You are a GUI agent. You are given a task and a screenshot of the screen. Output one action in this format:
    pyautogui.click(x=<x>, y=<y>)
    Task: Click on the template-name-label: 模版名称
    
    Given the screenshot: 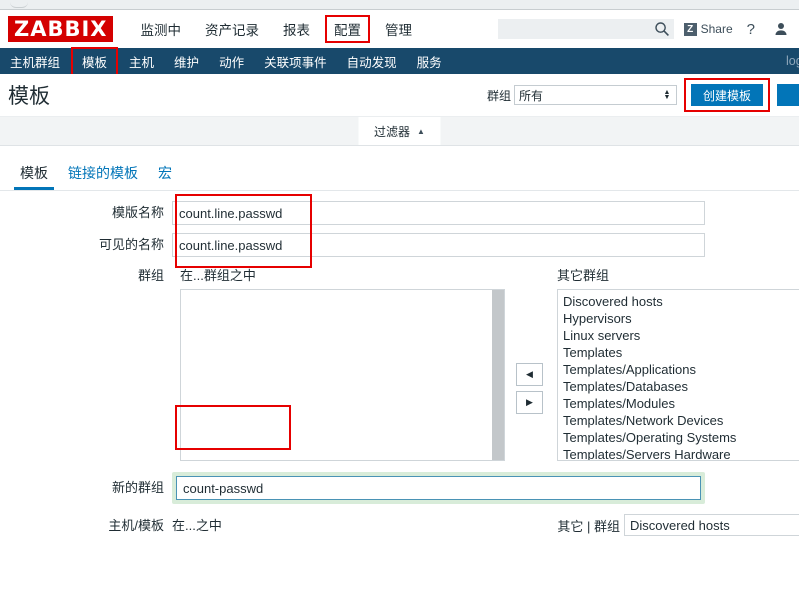 What is the action you would take?
    pyautogui.click(x=137, y=212)
    